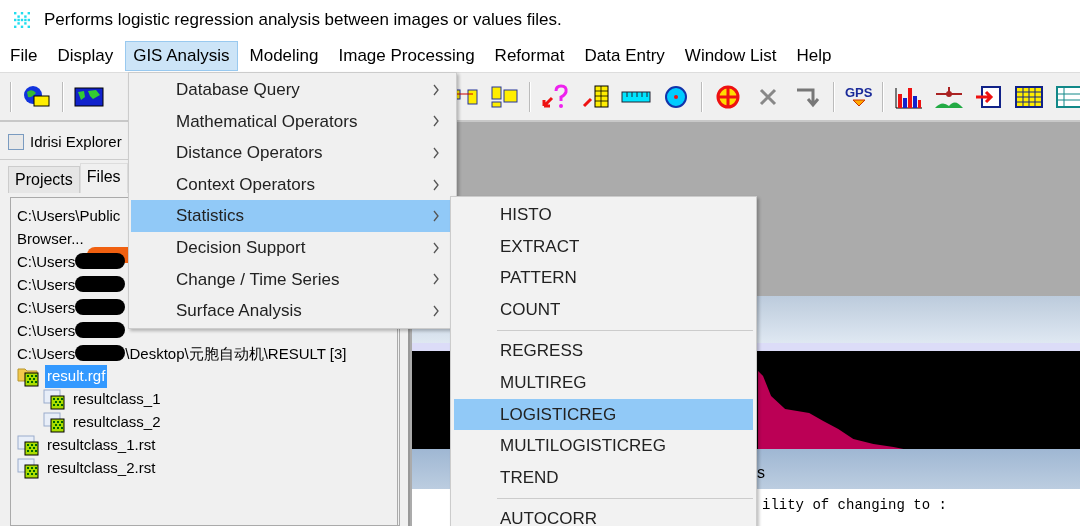 The height and width of the screenshot is (526, 1080). Describe the element at coordinates (117, 399) in the screenshot. I see `file-name: resultclass_1` at that location.